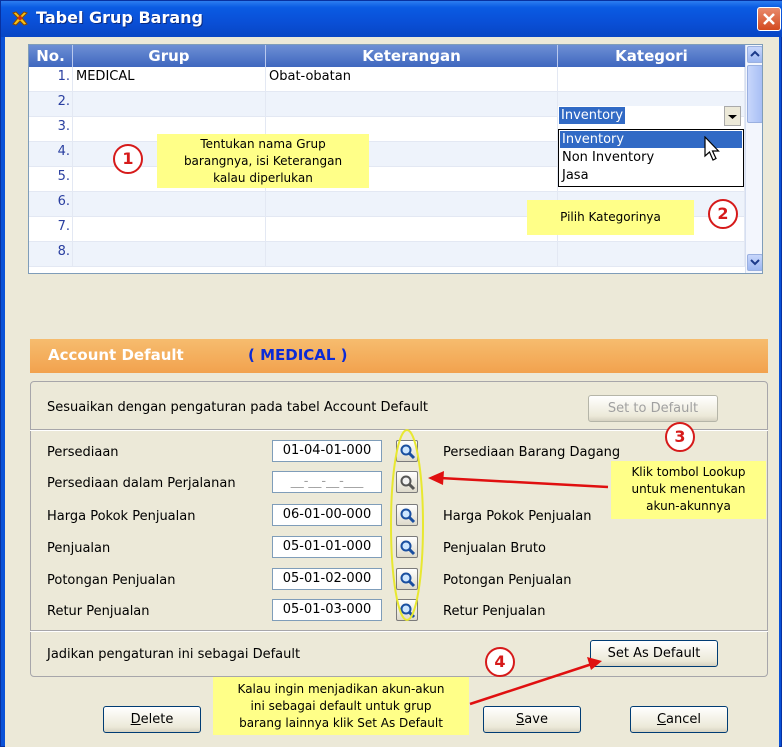 This screenshot has height=747, width=782. What do you see at coordinates (169, 56) in the screenshot?
I see `col-header-grup: Grup` at bounding box center [169, 56].